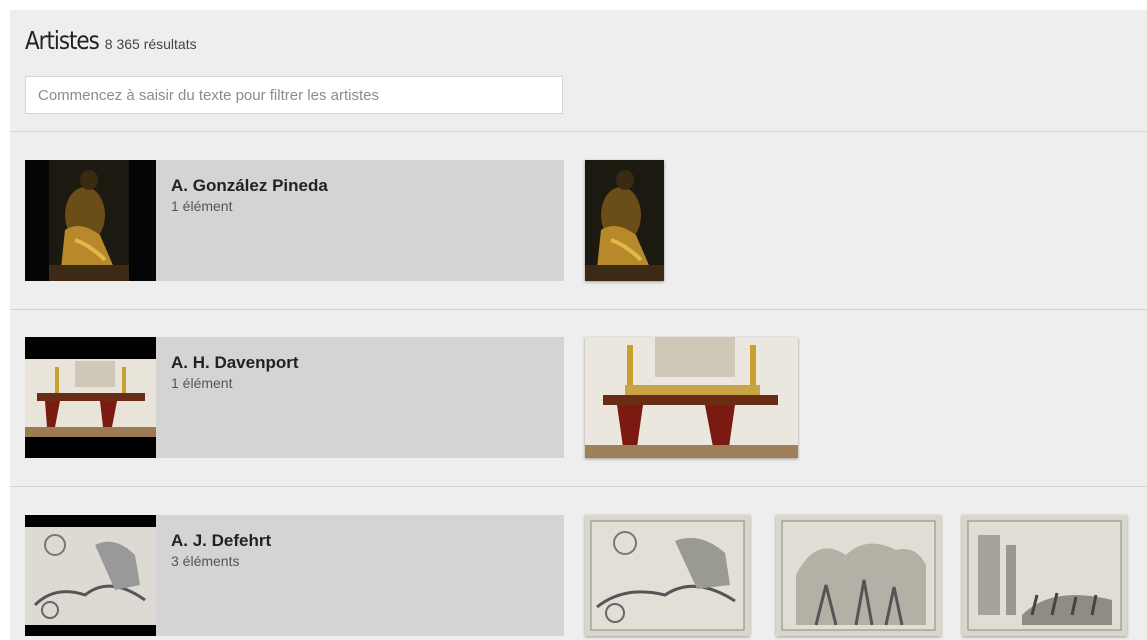  I want to click on artist-name: A. J. Defehrt, so click(221, 541).